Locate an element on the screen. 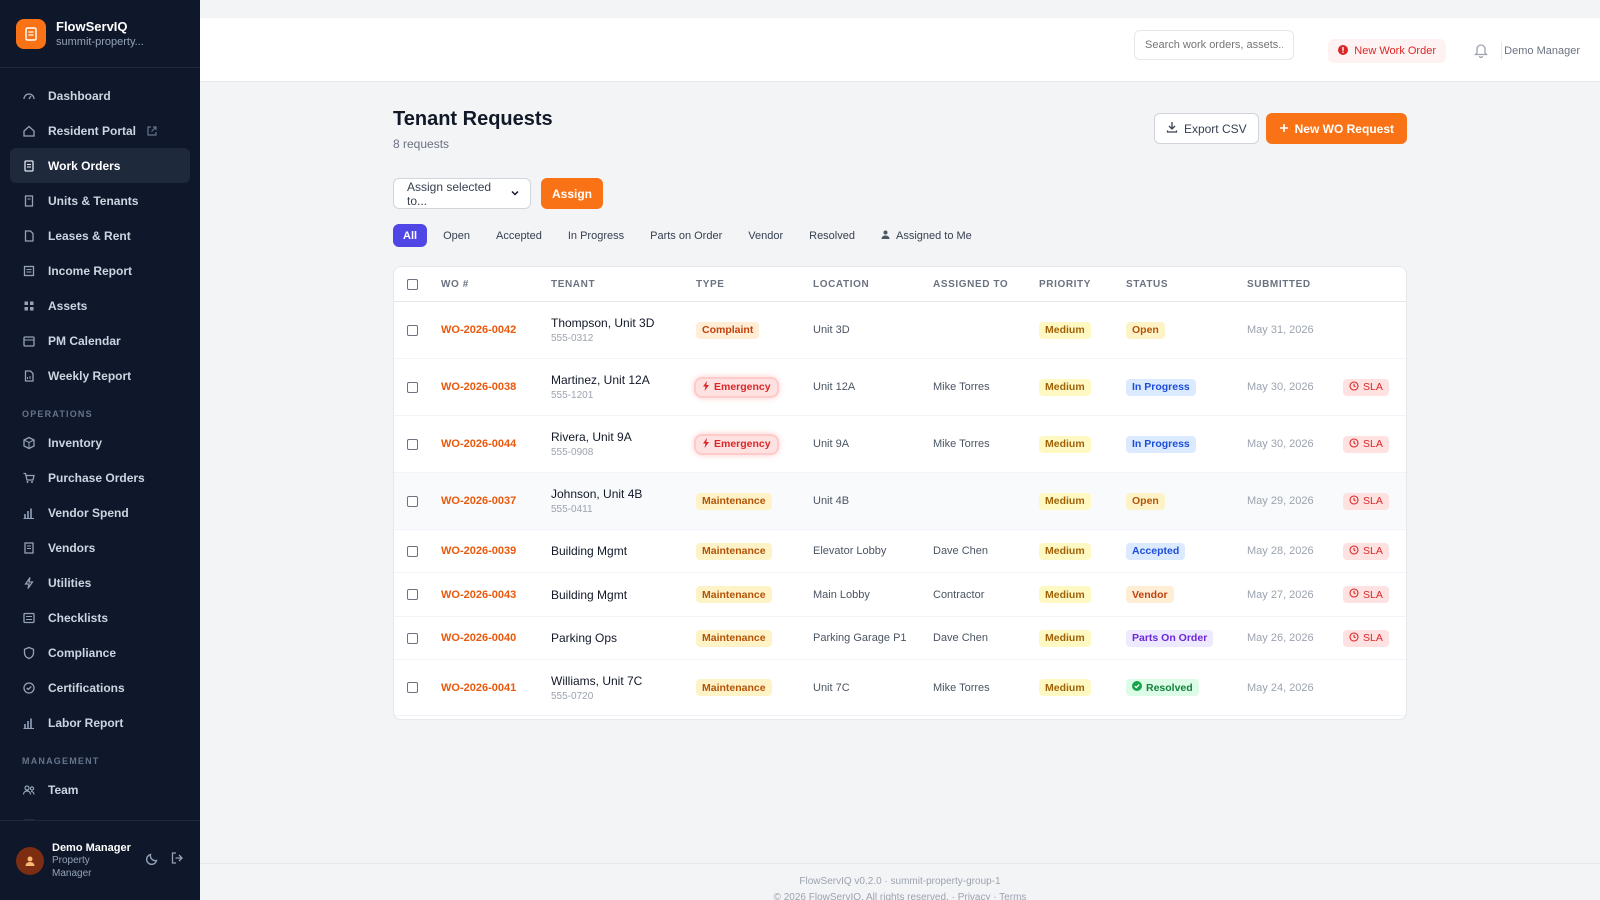 The image size is (1600, 900). sidebar-item-compliance: Compliance is located at coordinates (100, 652).